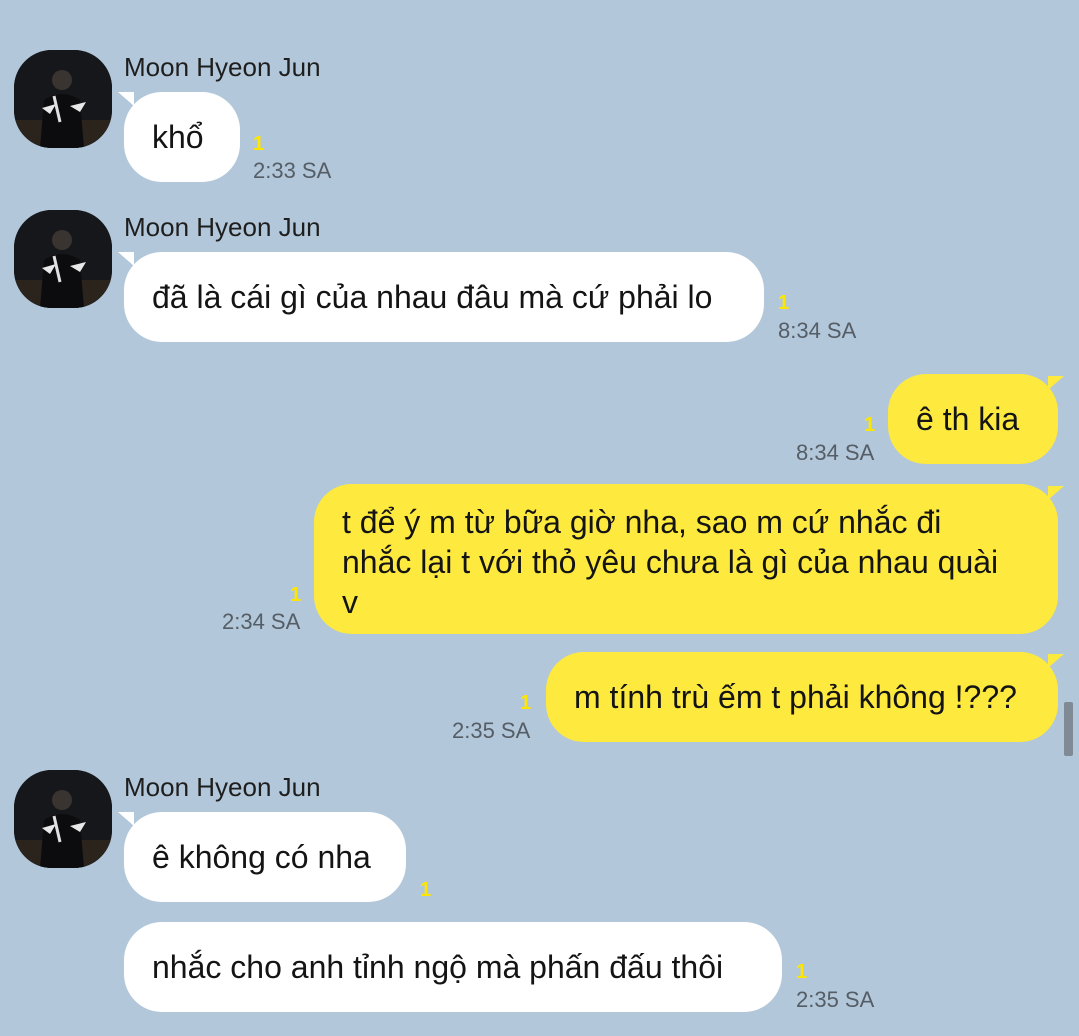 This screenshot has width=1079, height=1036. I want to click on message-bubble-incoming: nhắc cho anh tỉnh ngộ mà phấn đấu thôi, so click(453, 967).